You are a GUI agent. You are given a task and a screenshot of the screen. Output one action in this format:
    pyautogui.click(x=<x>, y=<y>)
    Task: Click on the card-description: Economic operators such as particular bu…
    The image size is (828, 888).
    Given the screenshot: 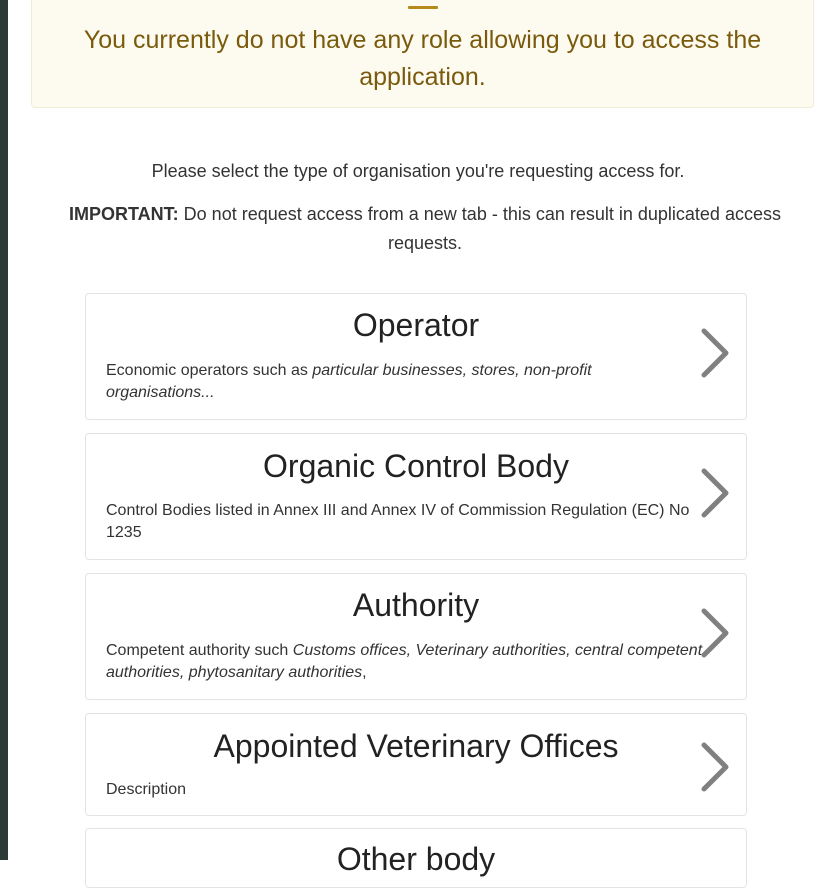 What is the action you would take?
    pyautogui.click(x=349, y=381)
    